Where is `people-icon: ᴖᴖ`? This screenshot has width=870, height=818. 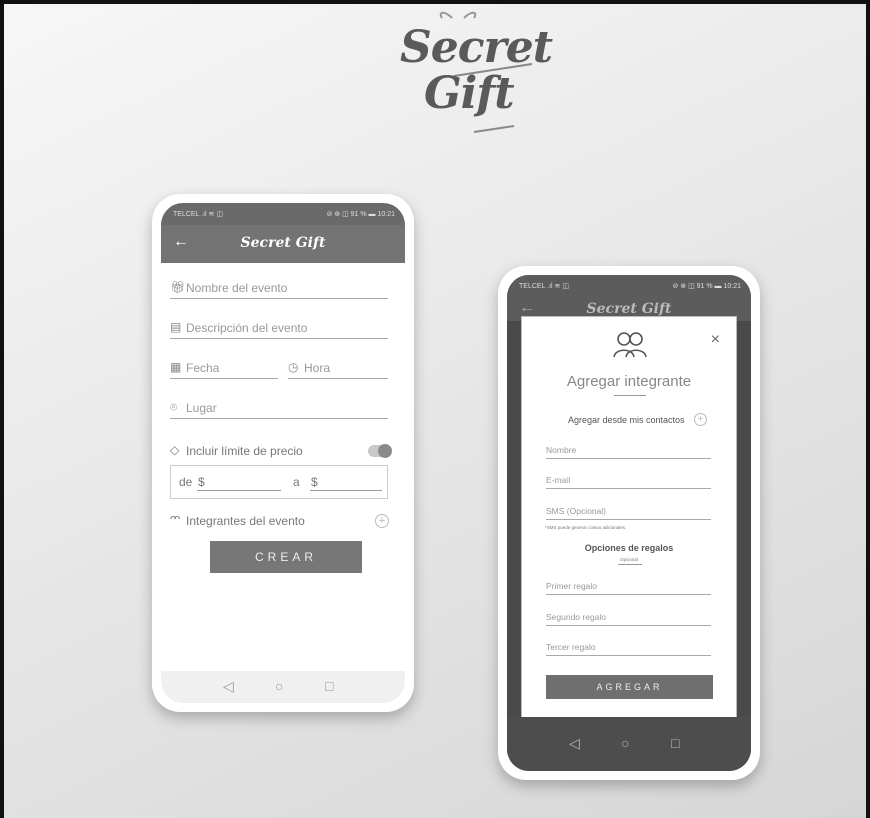 people-icon: ᴖᴖ is located at coordinates (175, 519).